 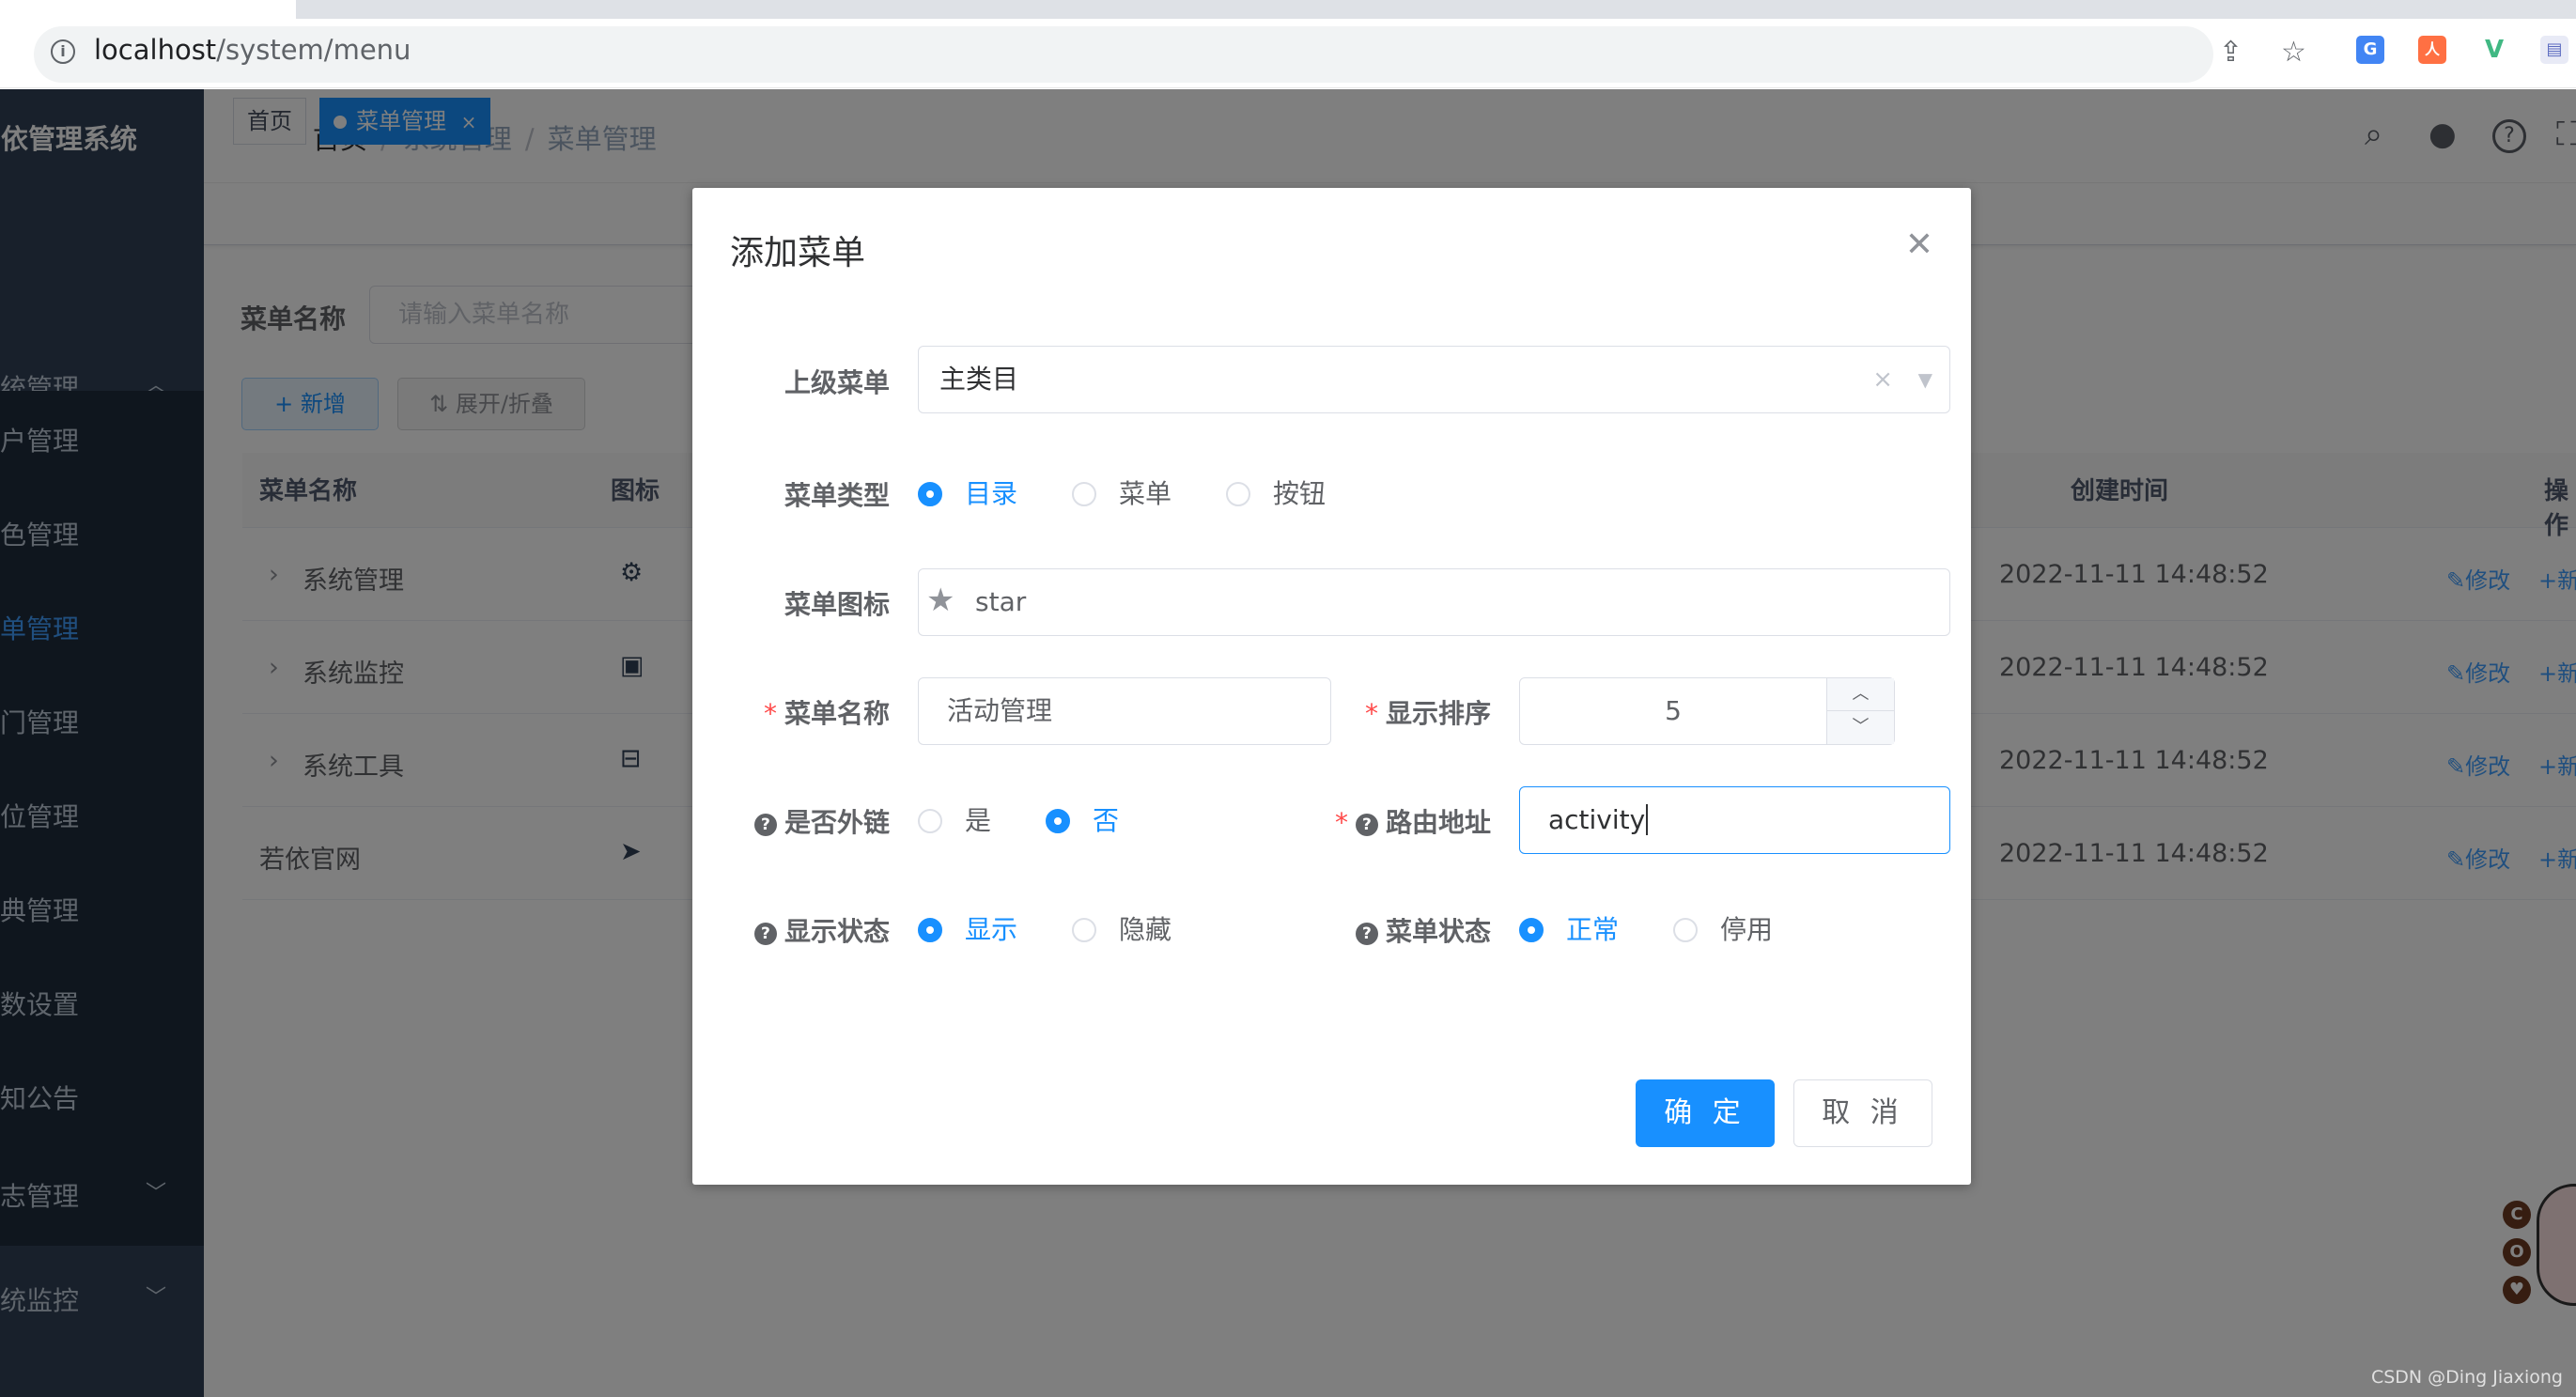 What do you see at coordinates (1434, 379) in the screenshot?
I see `parent-menu-select: 主类目 × ▼` at bounding box center [1434, 379].